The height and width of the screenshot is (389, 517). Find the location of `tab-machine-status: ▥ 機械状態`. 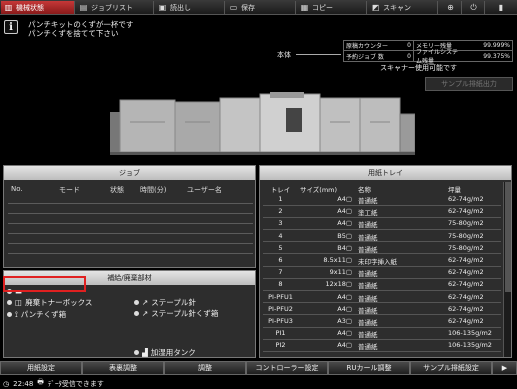

tab-machine-status: ▥ 機械状態 is located at coordinates (38, 7).